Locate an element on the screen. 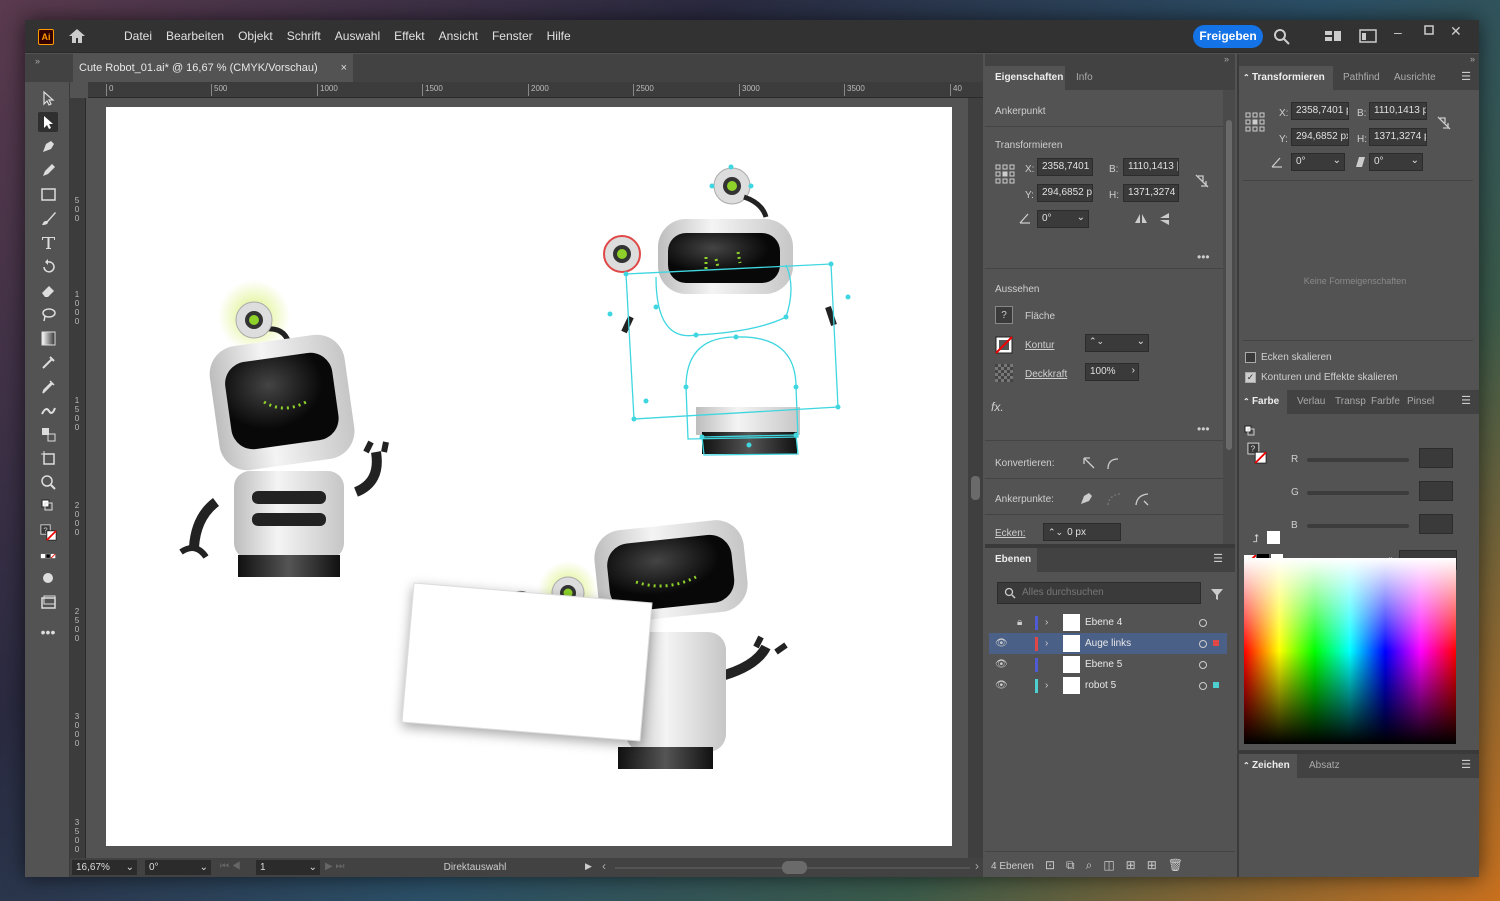 This screenshot has height=901, width=1500. layer-name: robot 5 is located at coordinates (1100, 685).